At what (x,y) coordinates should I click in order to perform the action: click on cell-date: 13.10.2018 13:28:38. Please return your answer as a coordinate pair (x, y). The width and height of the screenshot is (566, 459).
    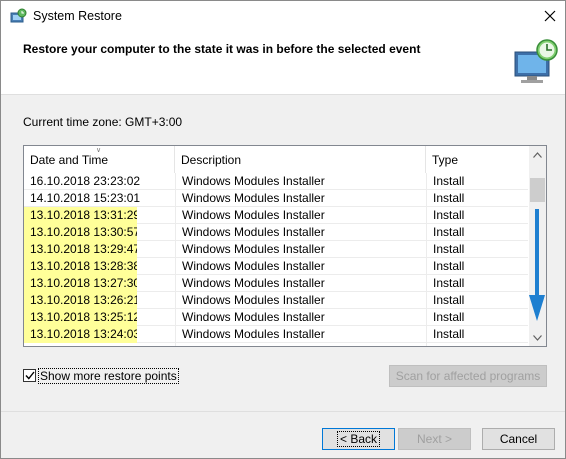
    Looking at the image, I should click on (80, 266).